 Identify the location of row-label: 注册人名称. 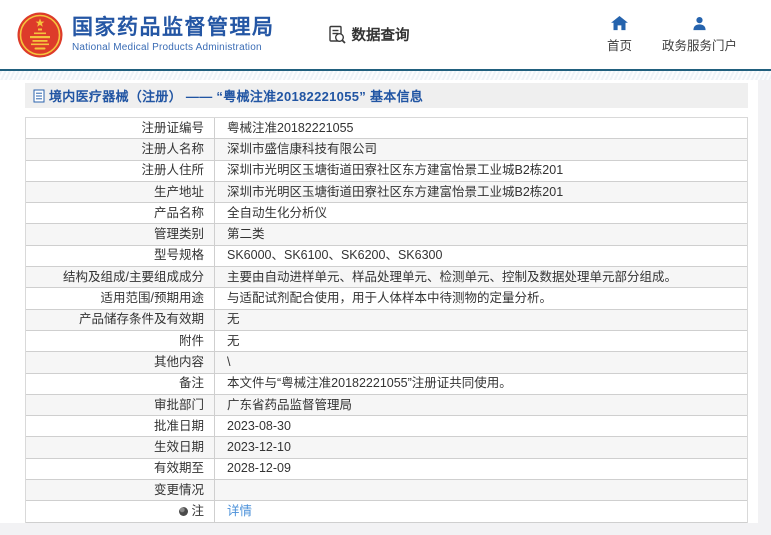
(120, 149).